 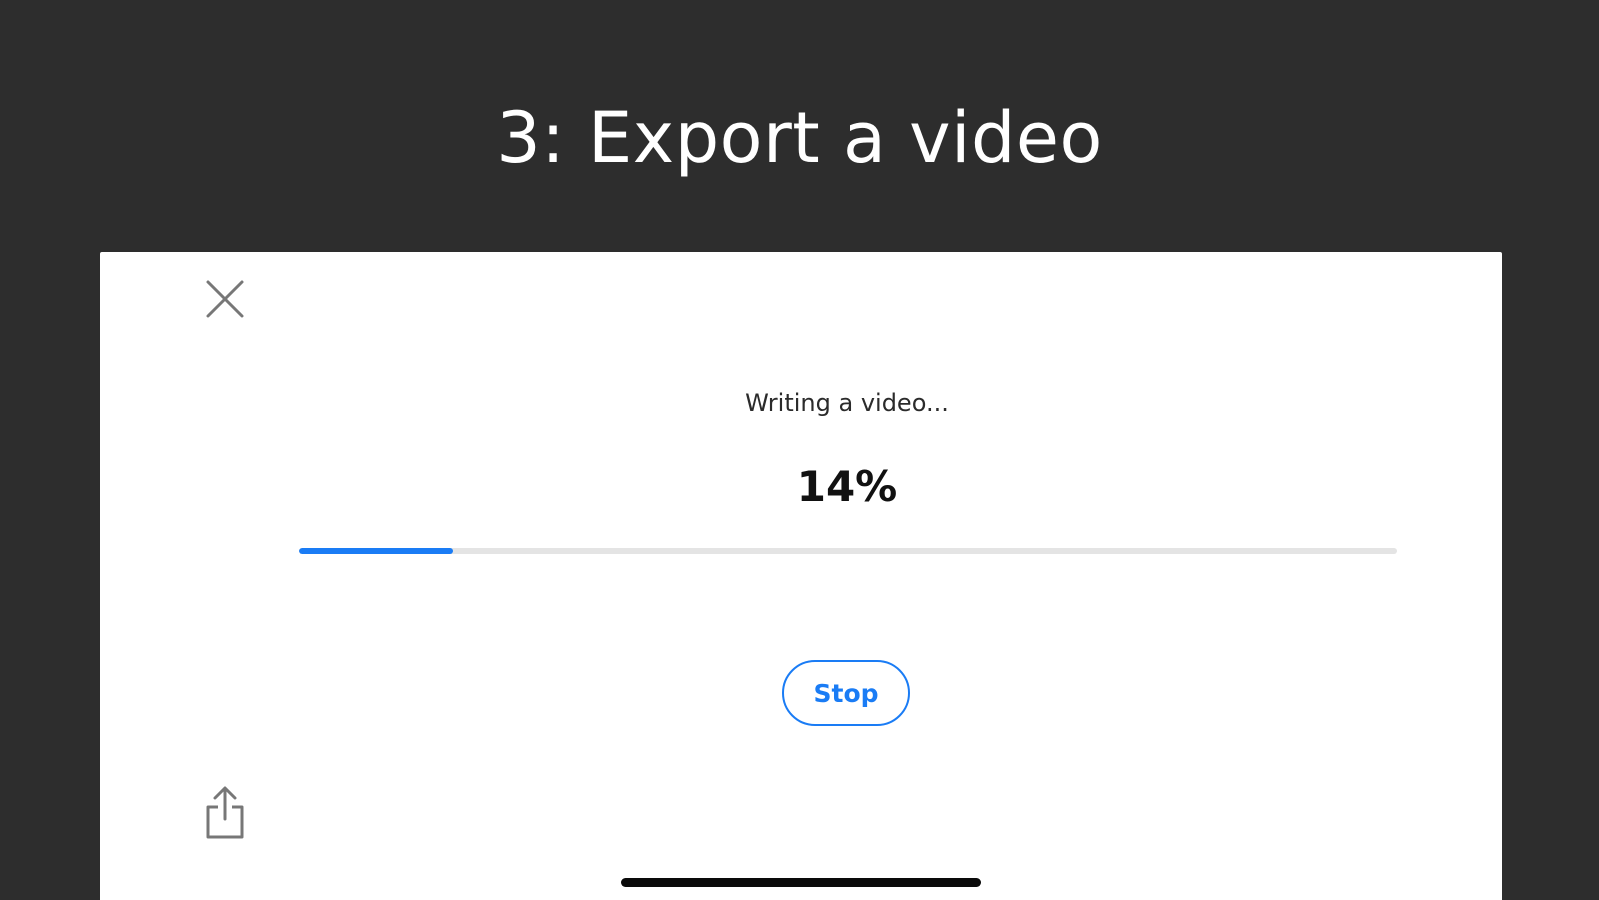 I want to click on share-button, so click(x=225, y=813).